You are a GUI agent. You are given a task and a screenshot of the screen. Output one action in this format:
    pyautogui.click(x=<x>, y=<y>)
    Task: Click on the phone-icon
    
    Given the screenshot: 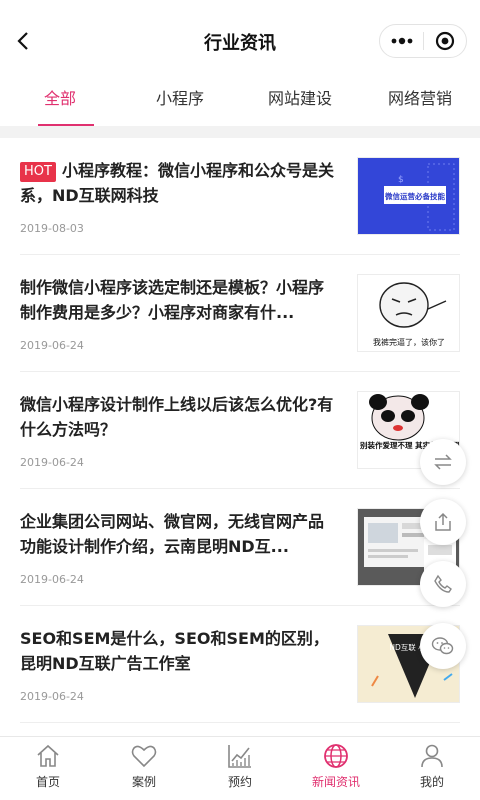 What is the action you would take?
    pyautogui.click(x=443, y=583)
    